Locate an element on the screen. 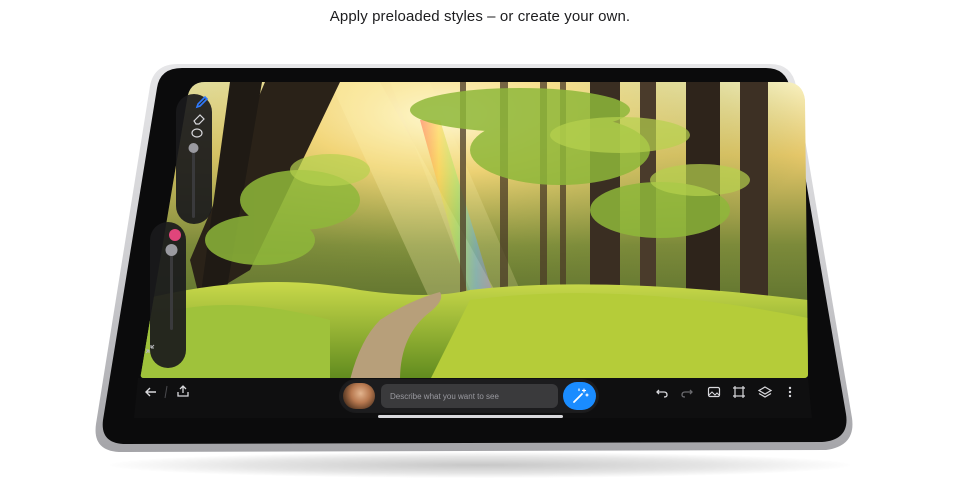 This screenshot has height=488, width=960. collapse-icon is located at coordinates (150, 349).